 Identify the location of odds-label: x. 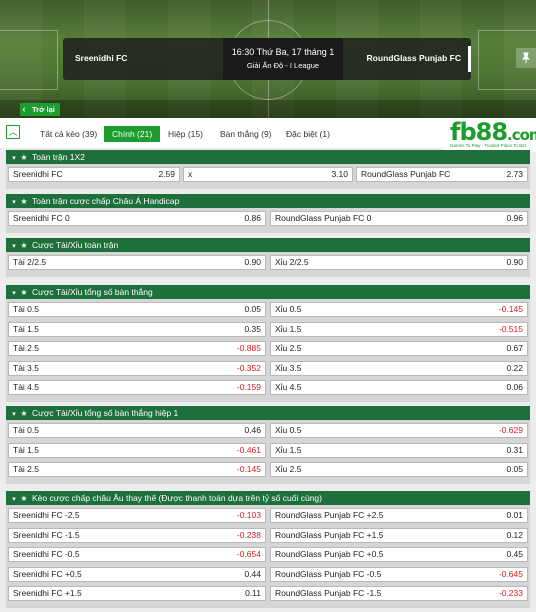
(190, 174).